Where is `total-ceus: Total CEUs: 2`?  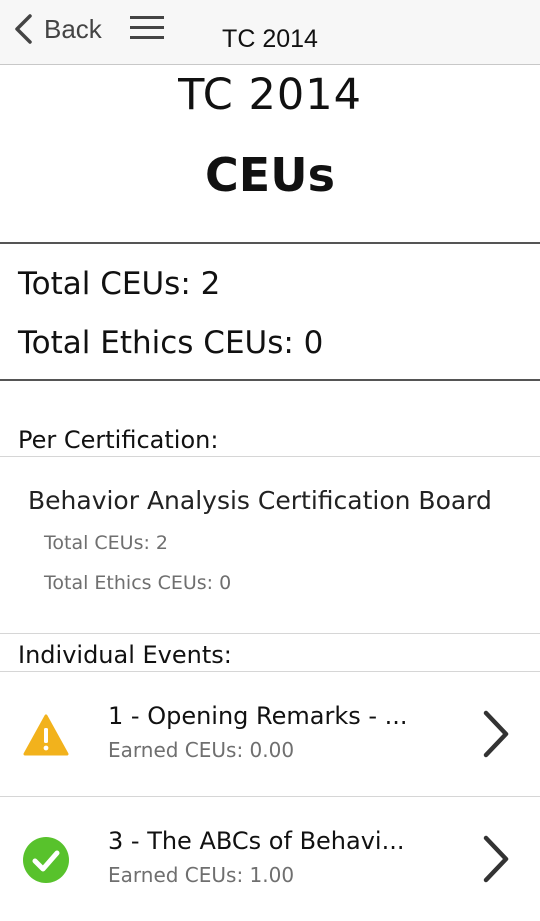
total-ceus: Total CEUs: 2 is located at coordinates (119, 284).